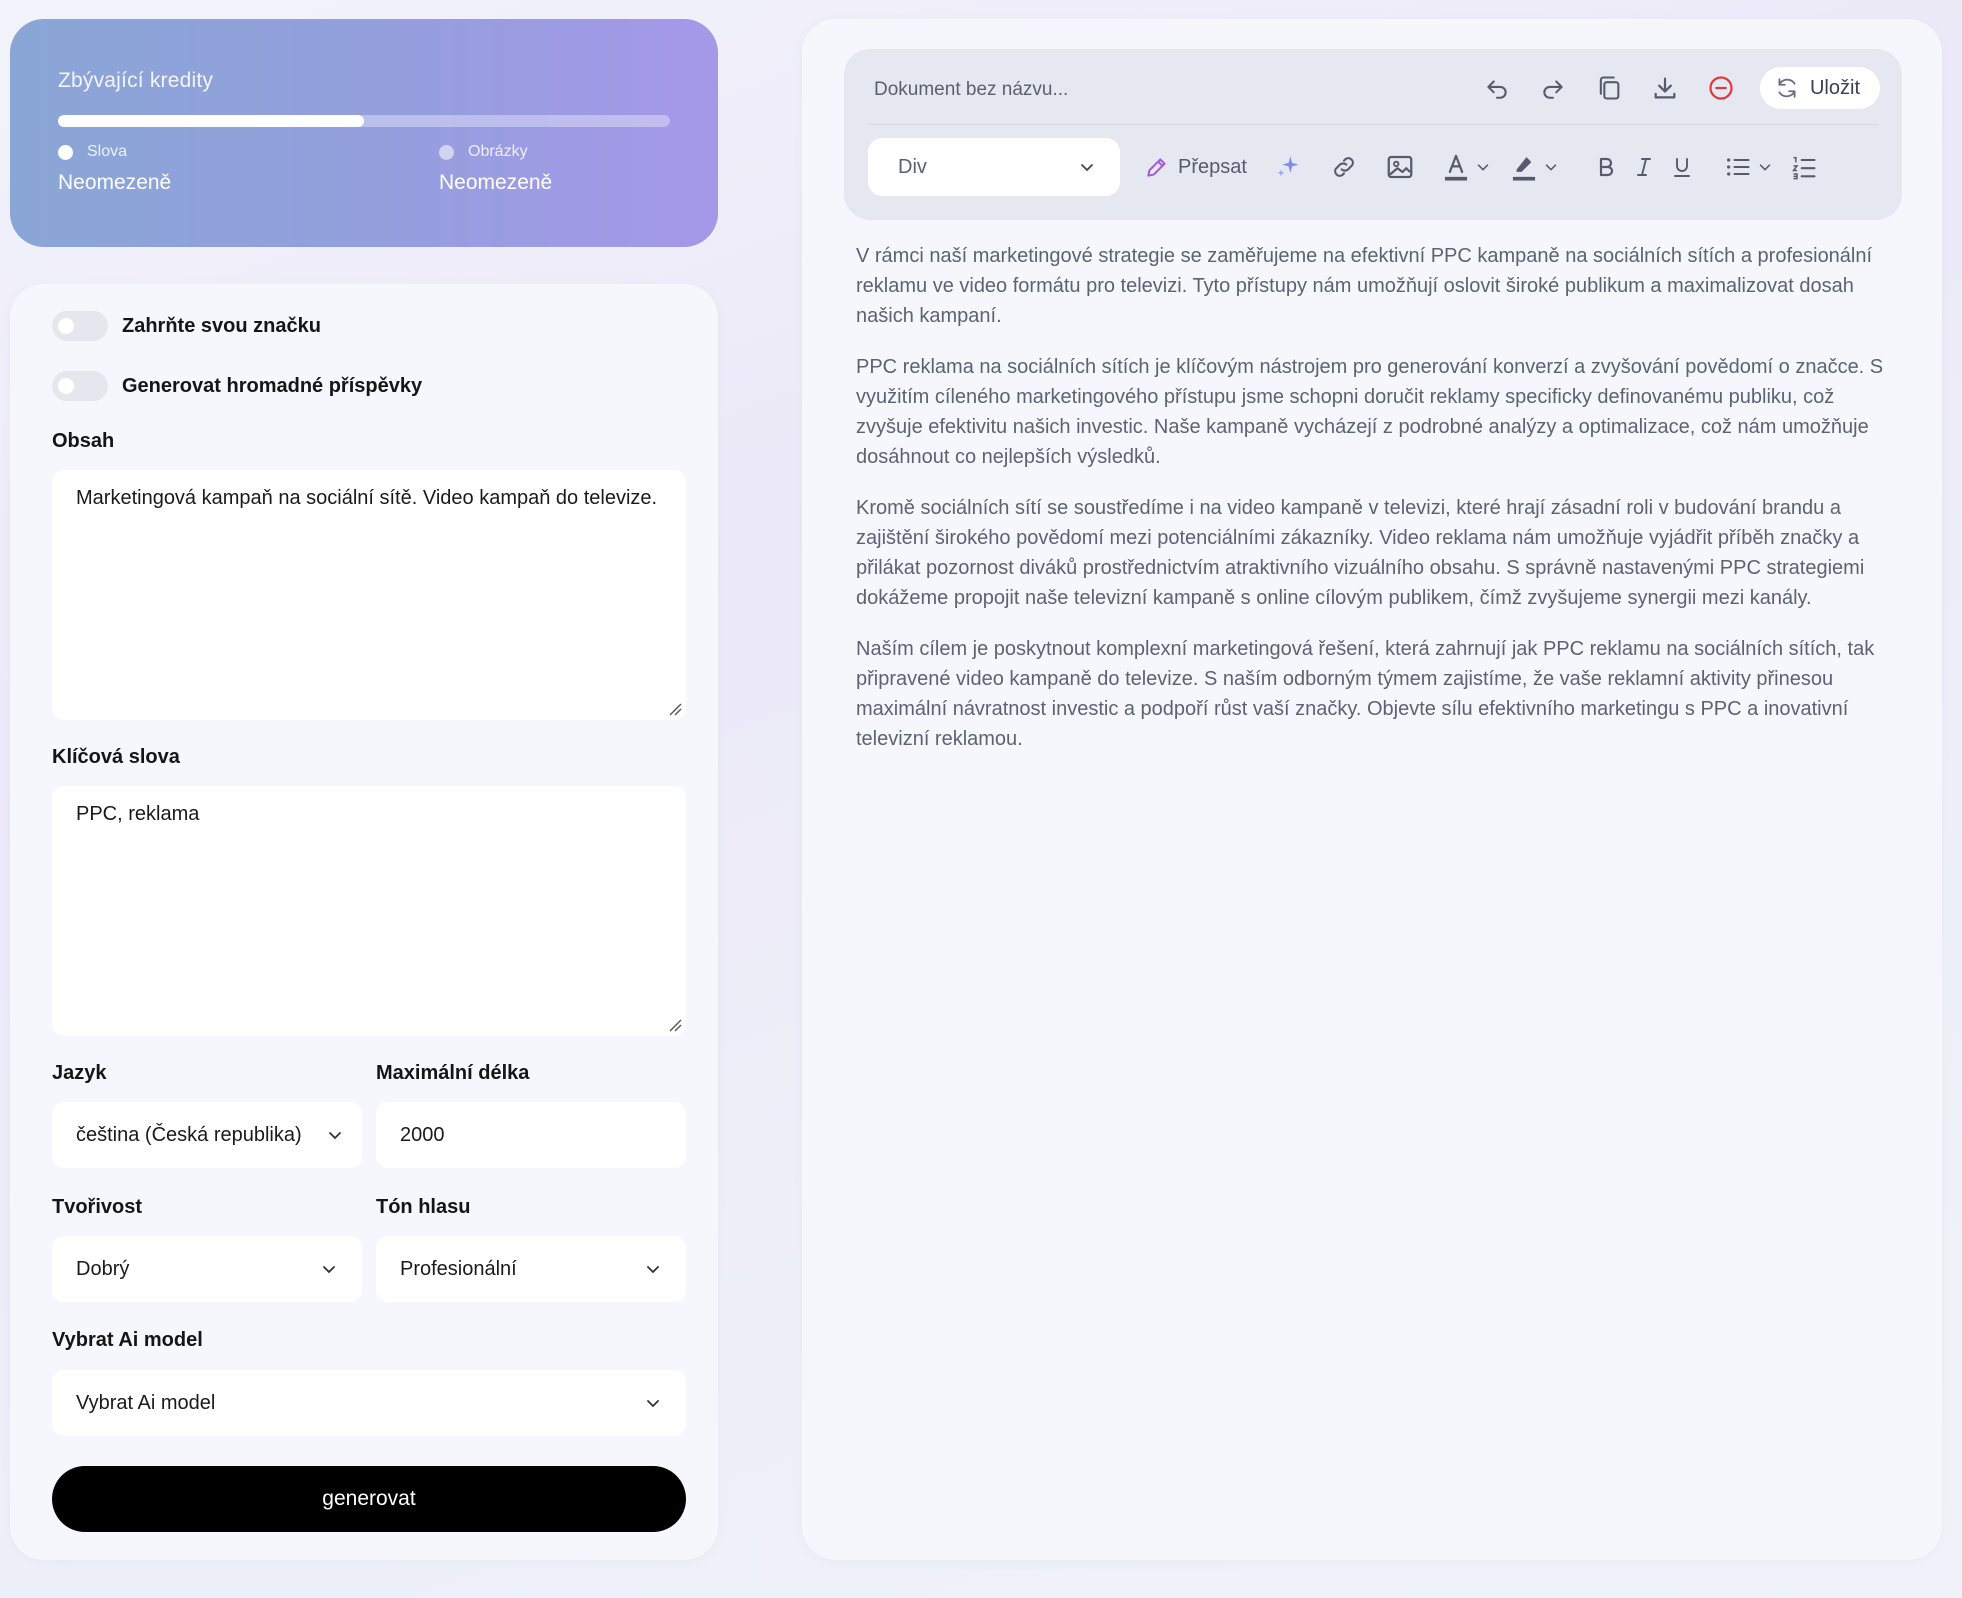  Describe the element at coordinates (1497, 88) in the screenshot. I see `undo-icon` at that location.